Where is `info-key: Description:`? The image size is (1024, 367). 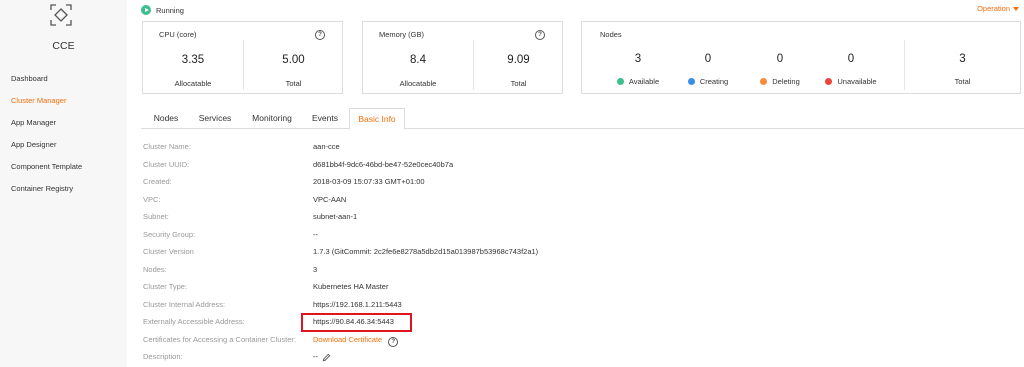 info-key: Description: is located at coordinates (163, 356).